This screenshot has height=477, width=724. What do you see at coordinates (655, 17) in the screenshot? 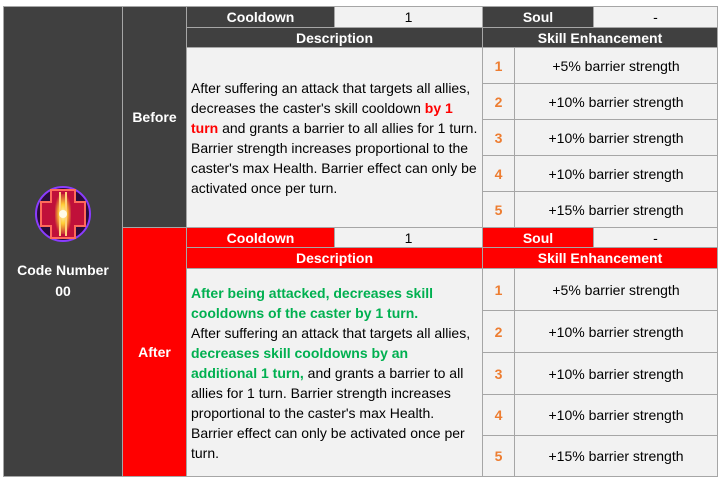
I see `before-soul-value: -` at bounding box center [655, 17].